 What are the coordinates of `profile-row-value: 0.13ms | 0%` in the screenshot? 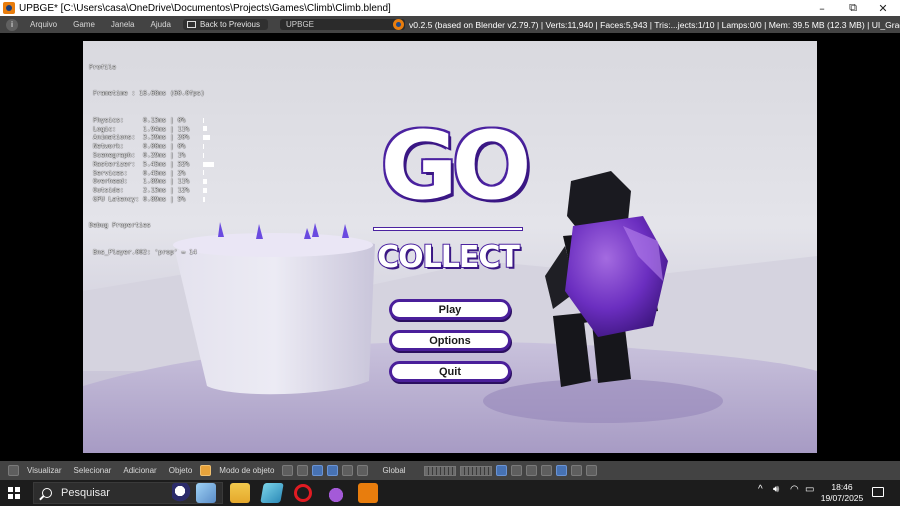 It's located at (164, 119).